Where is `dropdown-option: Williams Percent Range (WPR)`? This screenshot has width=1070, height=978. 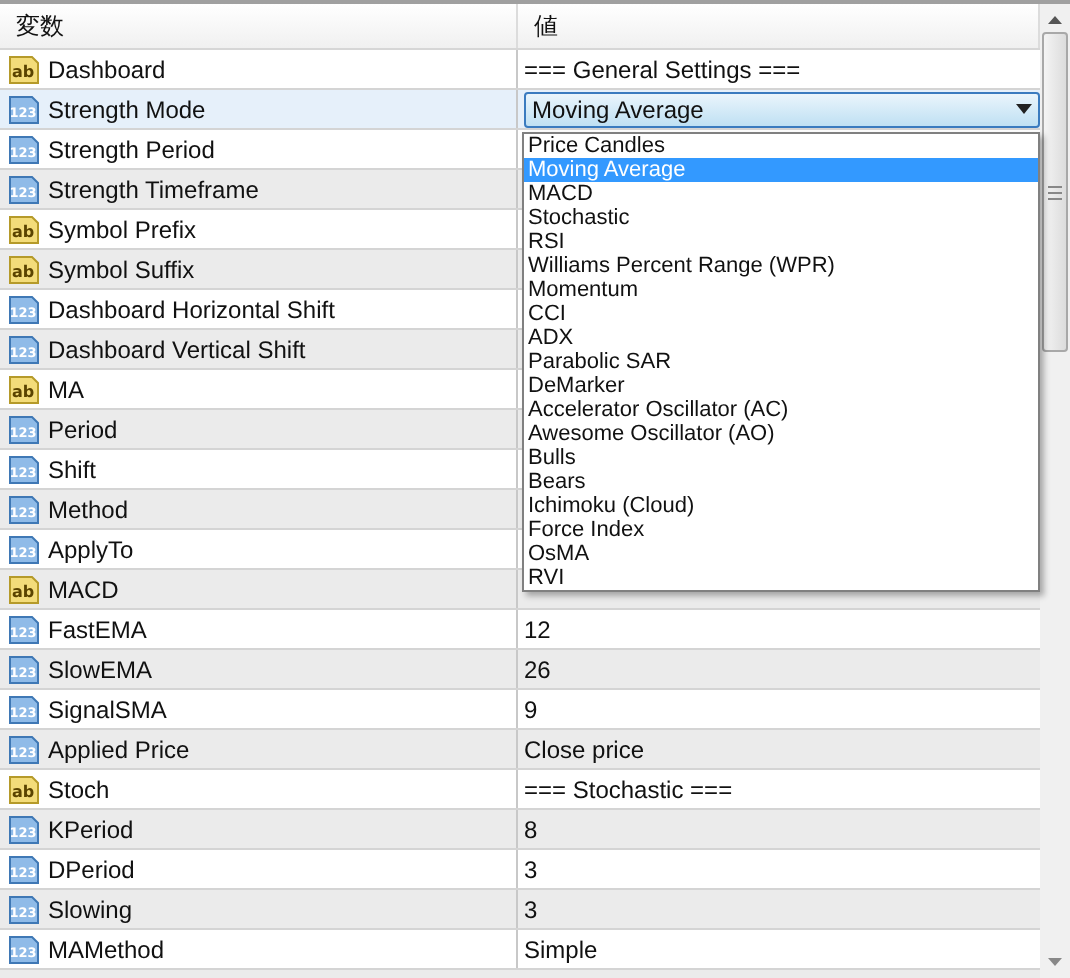
dropdown-option: Williams Percent Range (WPR) is located at coordinates (781, 266).